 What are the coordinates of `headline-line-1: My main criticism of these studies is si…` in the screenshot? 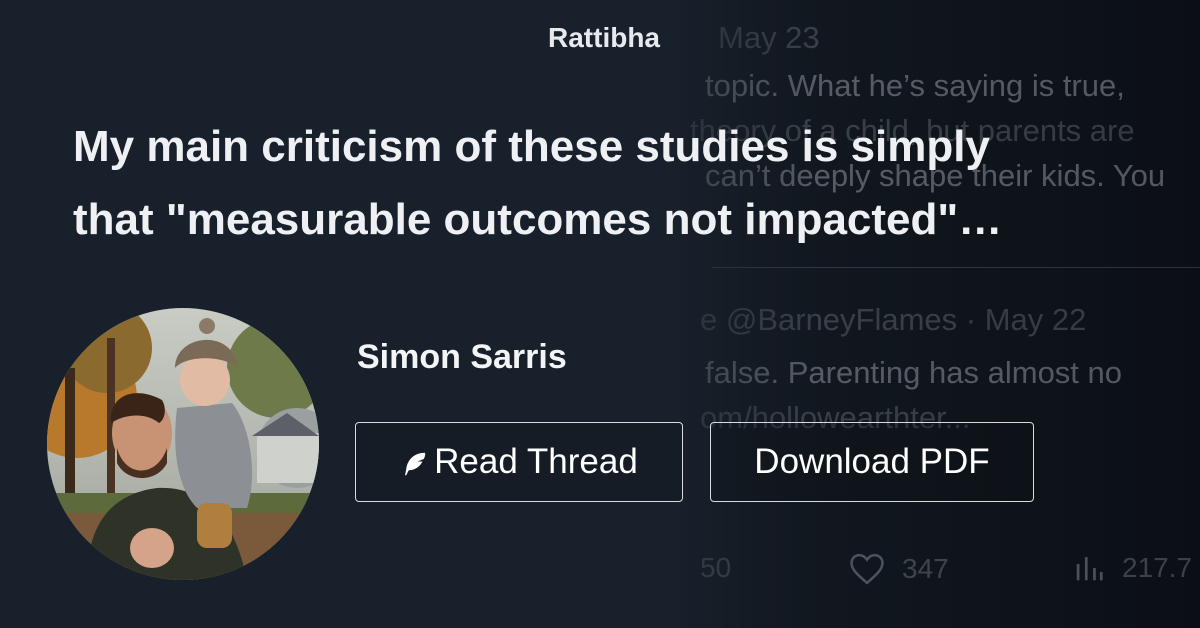 It's located at (531, 146).